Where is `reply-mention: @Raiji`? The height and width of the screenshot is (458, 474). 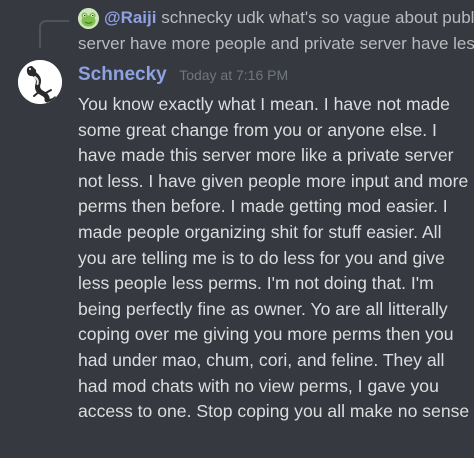
reply-mention: @Raiji is located at coordinates (130, 17).